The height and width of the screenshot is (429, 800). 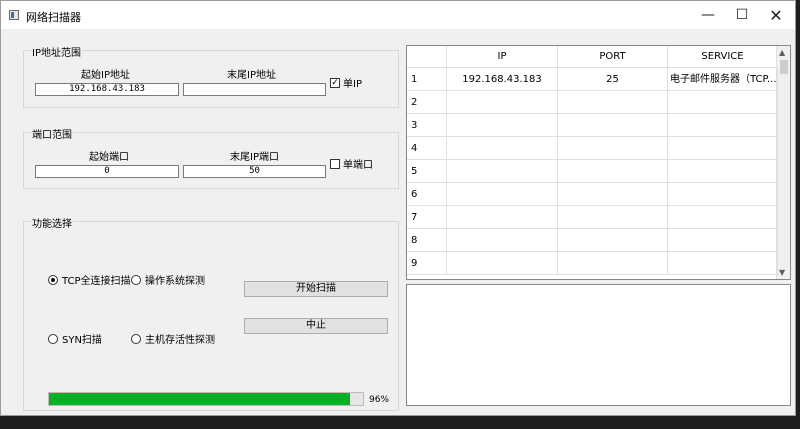 What do you see at coordinates (427, 102) in the screenshot?
I see `row-header: 2` at bounding box center [427, 102].